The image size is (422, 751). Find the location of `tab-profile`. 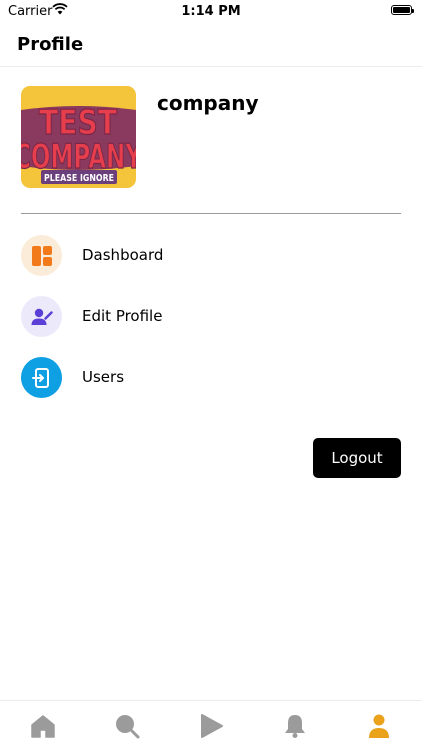

tab-profile is located at coordinates (379, 726).